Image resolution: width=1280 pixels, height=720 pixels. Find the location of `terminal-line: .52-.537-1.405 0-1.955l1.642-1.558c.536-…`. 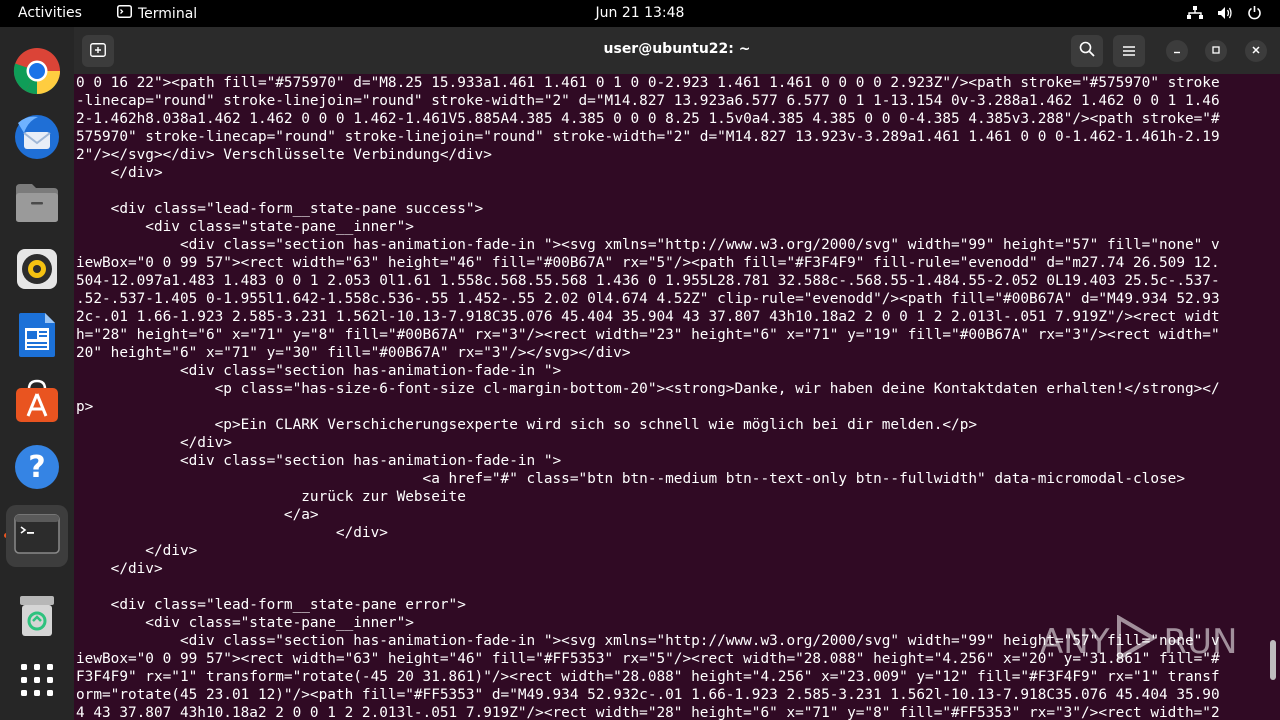

terminal-line: .52-.537-1.405 0-1.955l1.642-1.558c.536-… is located at coordinates (648, 299).